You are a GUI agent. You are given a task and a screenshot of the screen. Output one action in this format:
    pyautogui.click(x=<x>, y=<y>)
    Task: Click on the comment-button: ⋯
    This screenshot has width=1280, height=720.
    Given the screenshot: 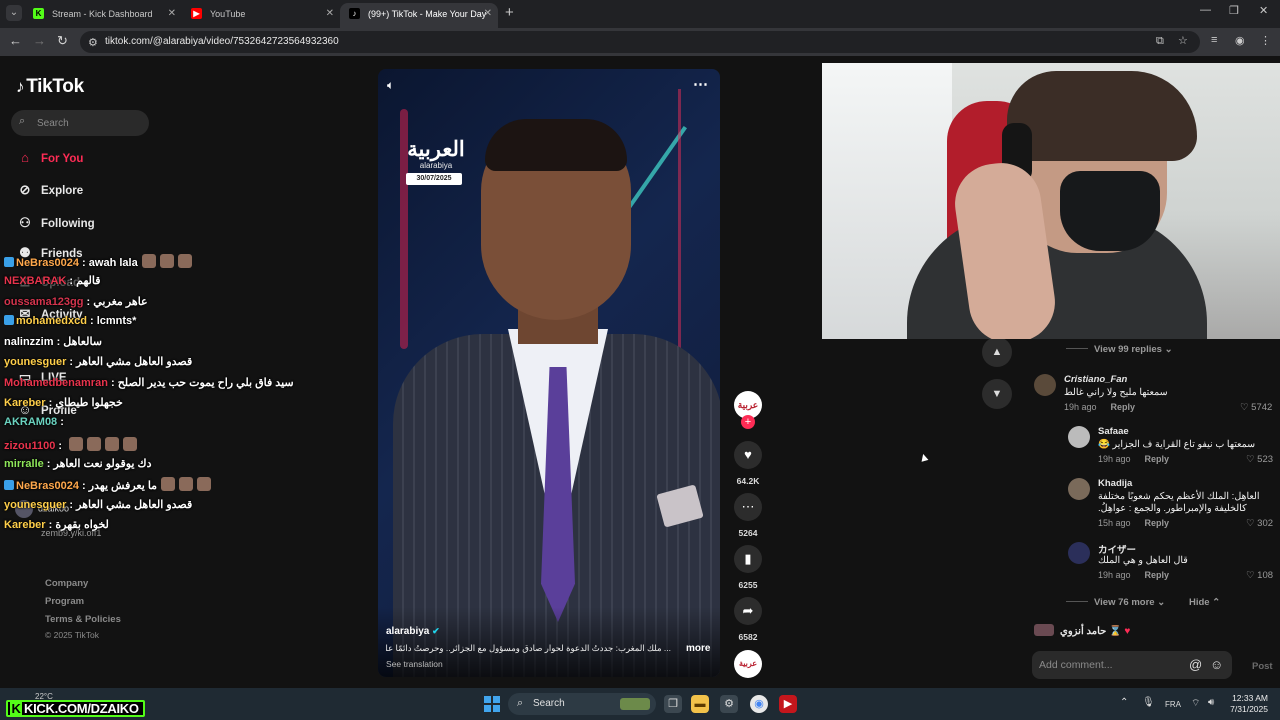 What is the action you would take?
    pyautogui.click(x=748, y=507)
    